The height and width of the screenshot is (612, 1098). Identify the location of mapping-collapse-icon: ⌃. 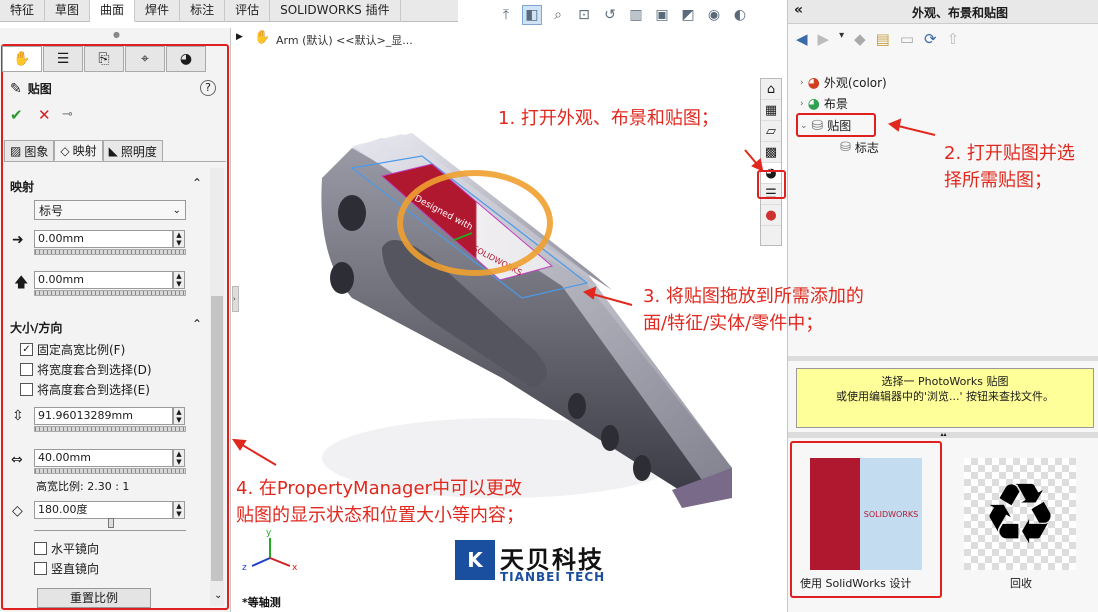
(197, 183).